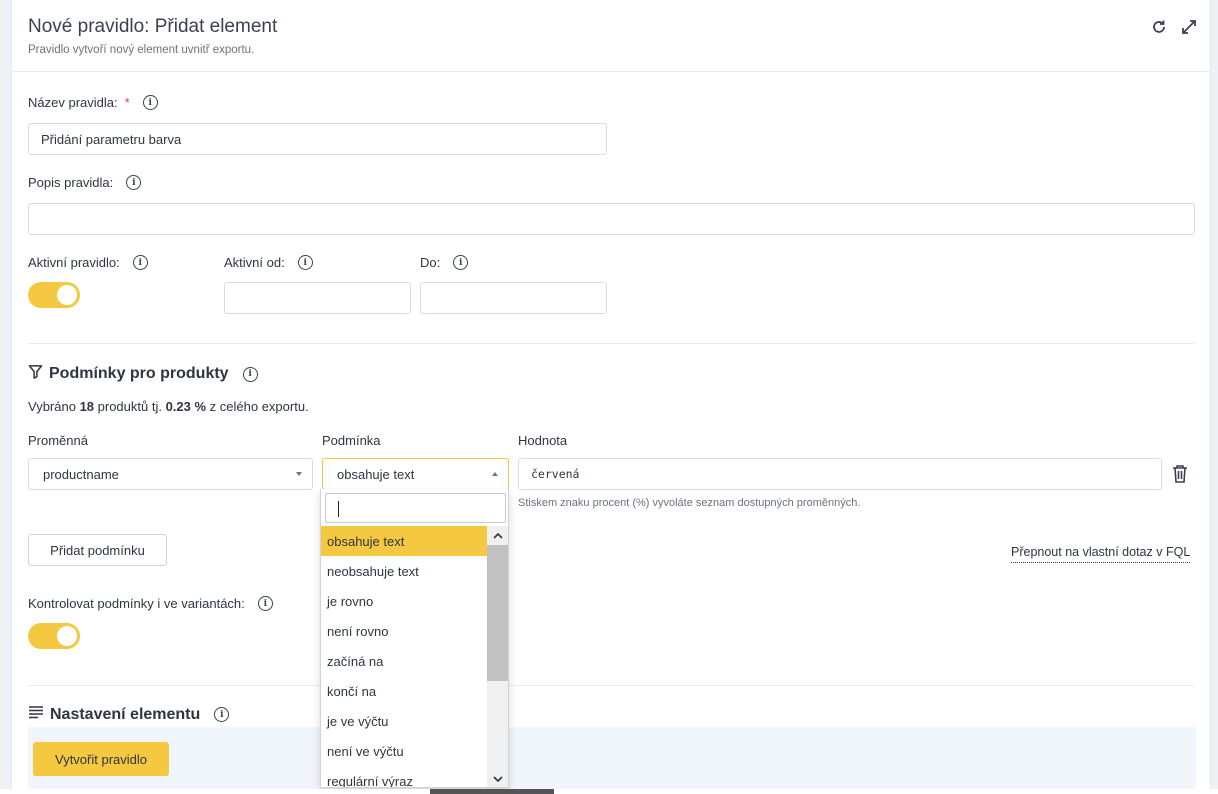 This screenshot has height=794, width=1218. Describe the element at coordinates (351, 440) in the screenshot. I see `condition-column-label: Podmínka` at that location.